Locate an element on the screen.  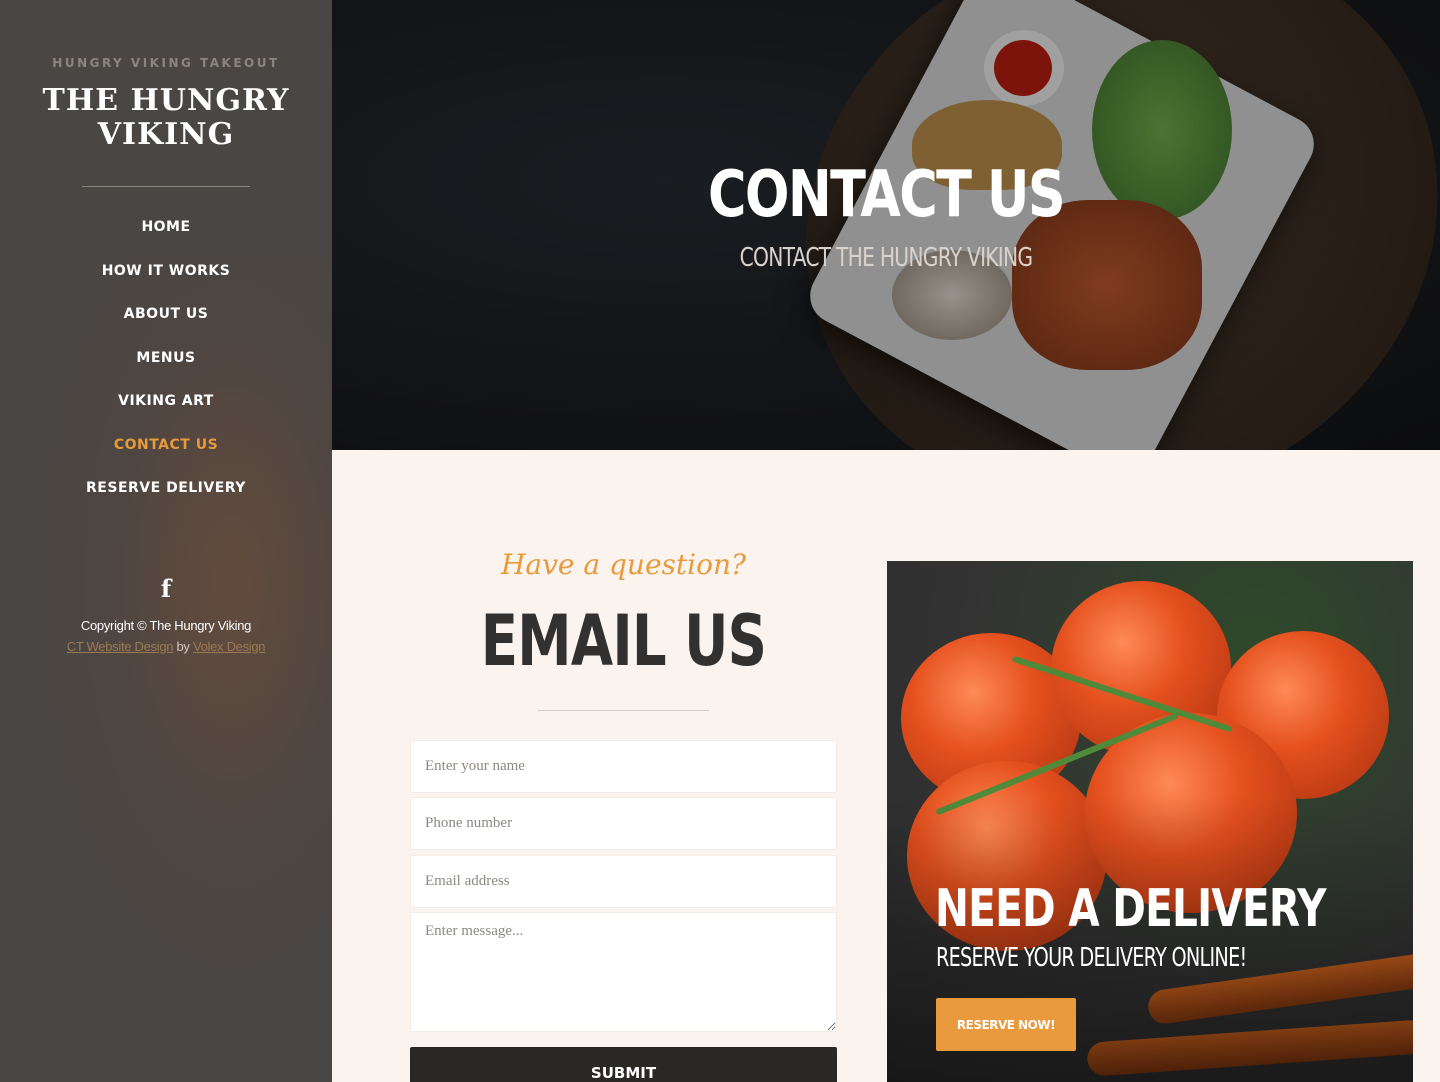
submit-button: SUBMIT is located at coordinates (623, 1064).